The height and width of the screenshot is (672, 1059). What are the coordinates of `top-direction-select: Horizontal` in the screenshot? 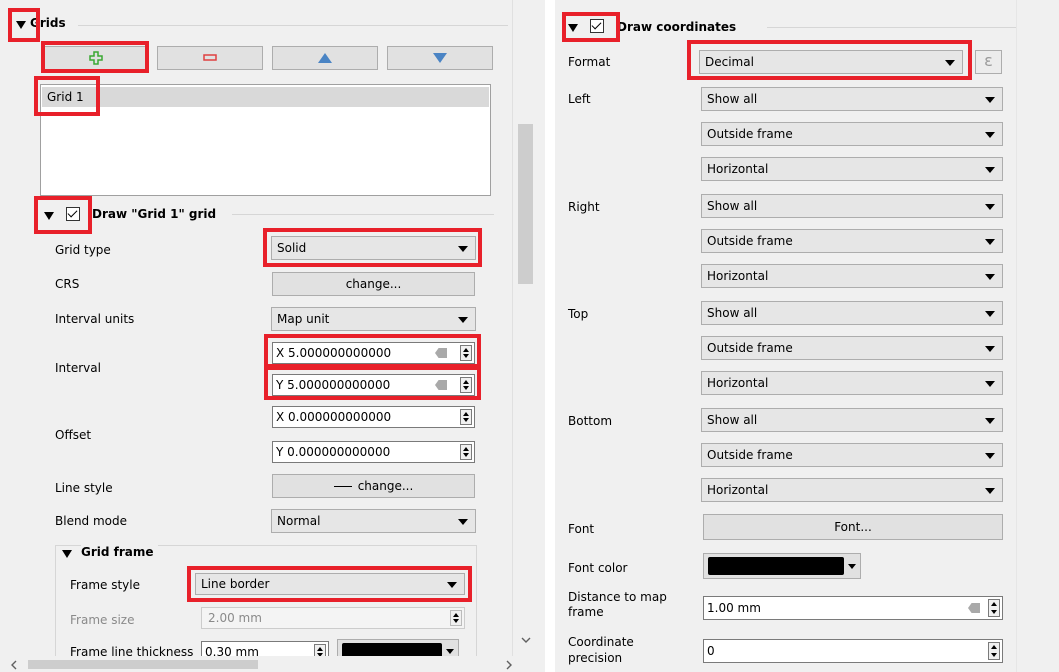 It's located at (852, 383).